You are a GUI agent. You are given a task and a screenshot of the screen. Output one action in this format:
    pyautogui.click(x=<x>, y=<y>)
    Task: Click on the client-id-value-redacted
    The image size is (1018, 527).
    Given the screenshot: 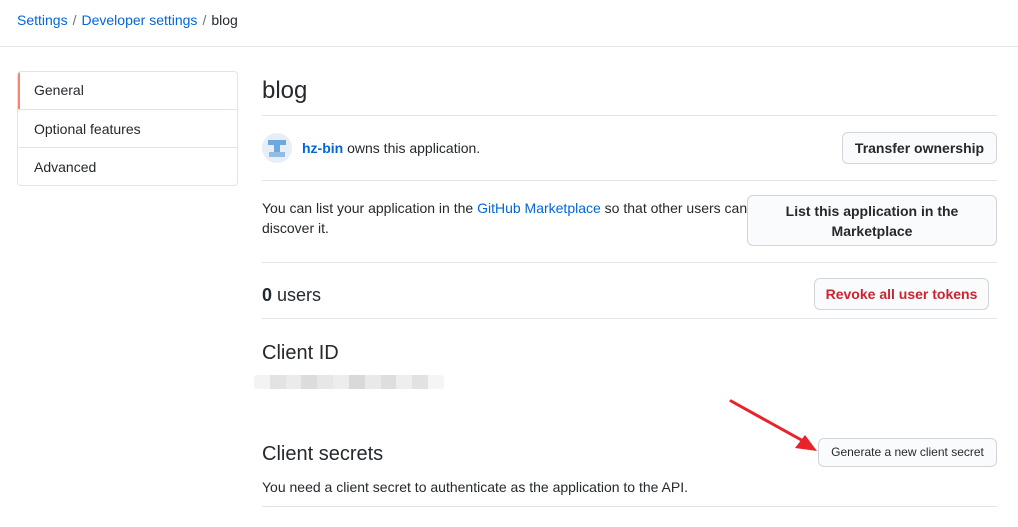 What is the action you would take?
    pyautogui.click(x=349, y=382)
    